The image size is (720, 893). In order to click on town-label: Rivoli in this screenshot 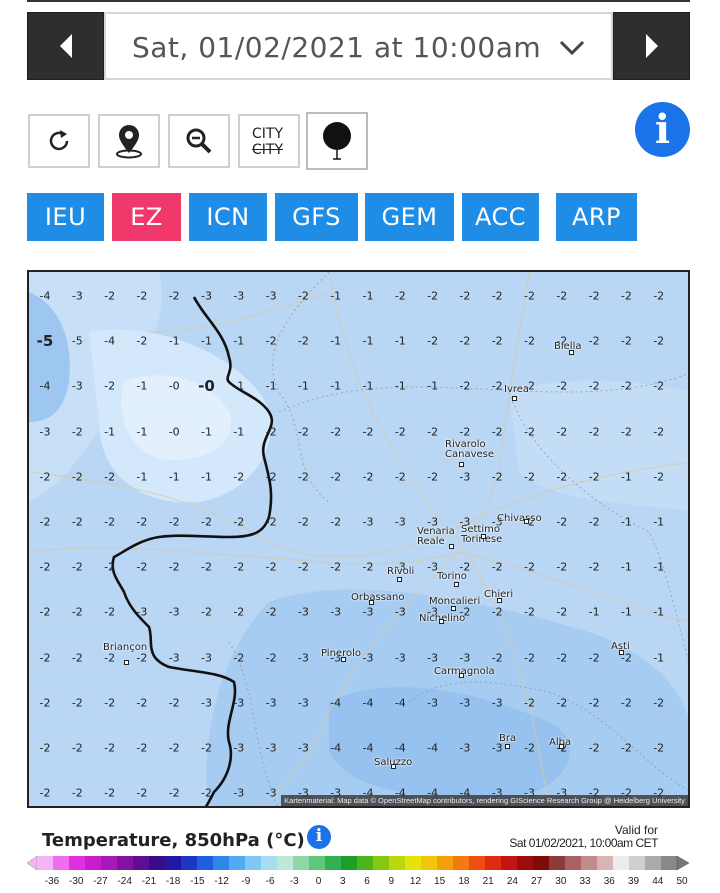, I will do `click(401, 571)`.